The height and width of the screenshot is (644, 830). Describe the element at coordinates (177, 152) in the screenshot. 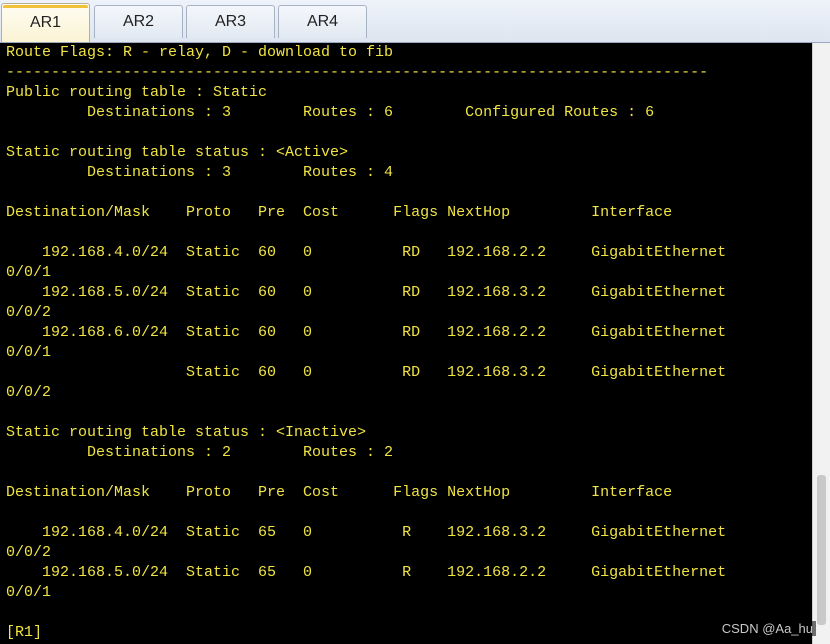

I see `terminal-line: Static routing table status : <Active>` at that location.